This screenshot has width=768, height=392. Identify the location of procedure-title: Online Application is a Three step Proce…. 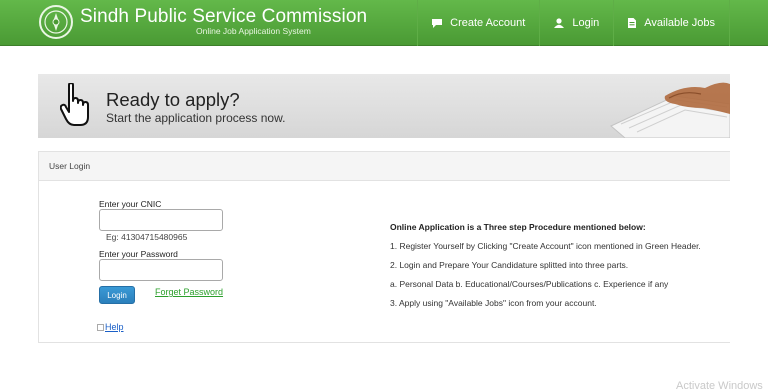
(518, 227).